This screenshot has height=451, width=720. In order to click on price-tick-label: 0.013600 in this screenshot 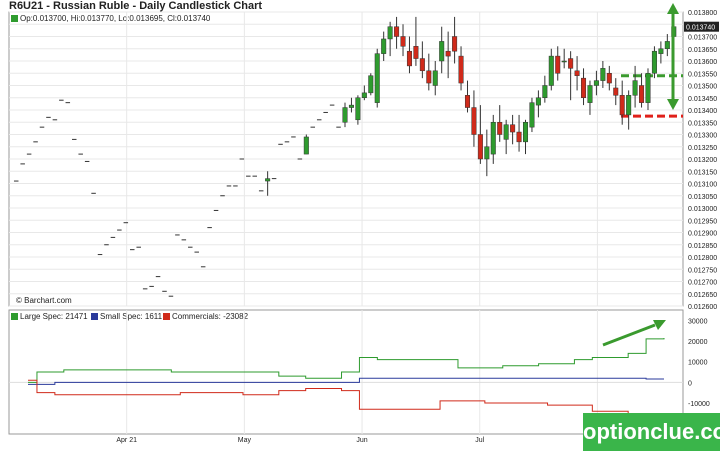, I will do `click(702, 62)`.